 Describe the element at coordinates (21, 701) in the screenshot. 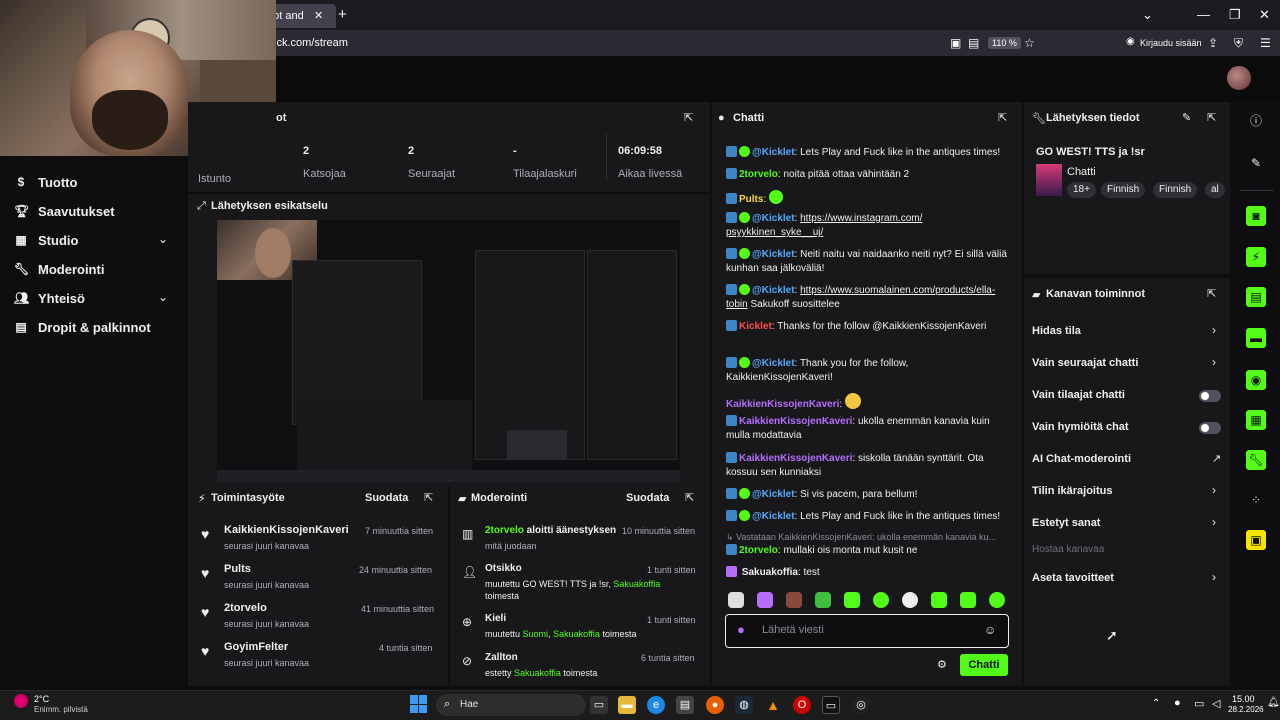

I see `weather-icon` at that location.